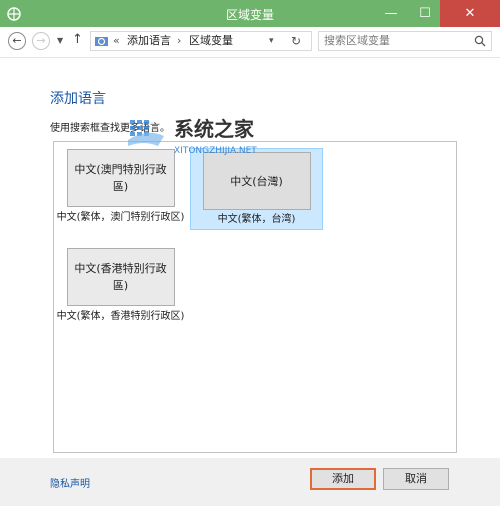 The height and width of the screenshot is (506, 500). I want to click on language-caption: 中文(繁体，澳门特别行政区), so click(120, 217).